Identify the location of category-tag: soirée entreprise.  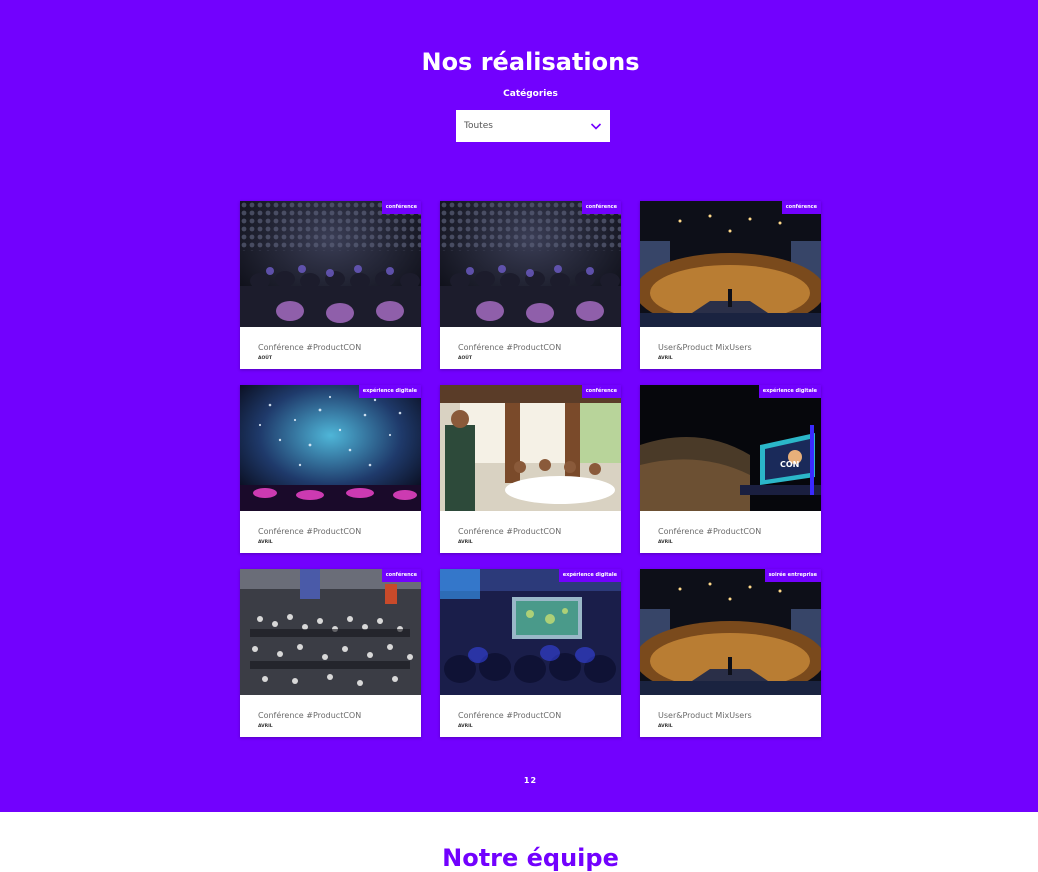
(792, 575).